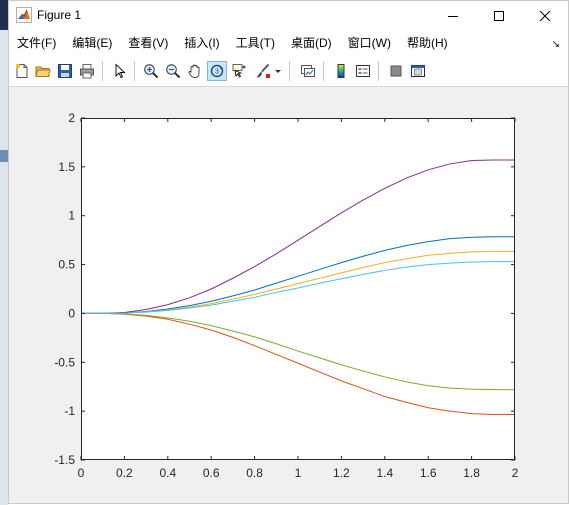 The height and width of the screenshot is (505, 570). What do you see at coordinates (59, 15) in the screenshot?
I see `window-title: Figure 1` at bounding box center [59, 15].